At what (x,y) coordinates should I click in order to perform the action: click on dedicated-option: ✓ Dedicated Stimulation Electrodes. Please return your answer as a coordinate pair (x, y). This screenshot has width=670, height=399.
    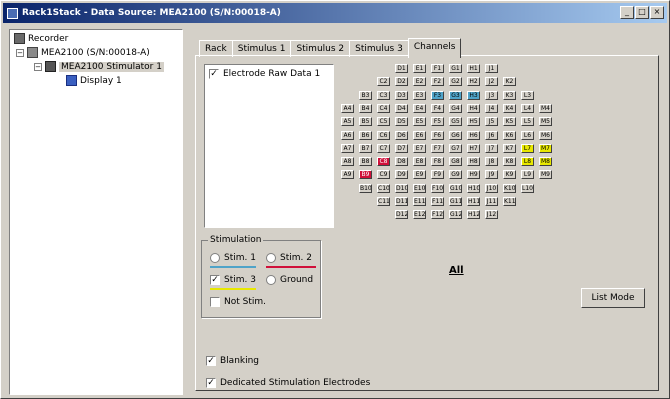
    Looking at the image, I should click on (288, 383).